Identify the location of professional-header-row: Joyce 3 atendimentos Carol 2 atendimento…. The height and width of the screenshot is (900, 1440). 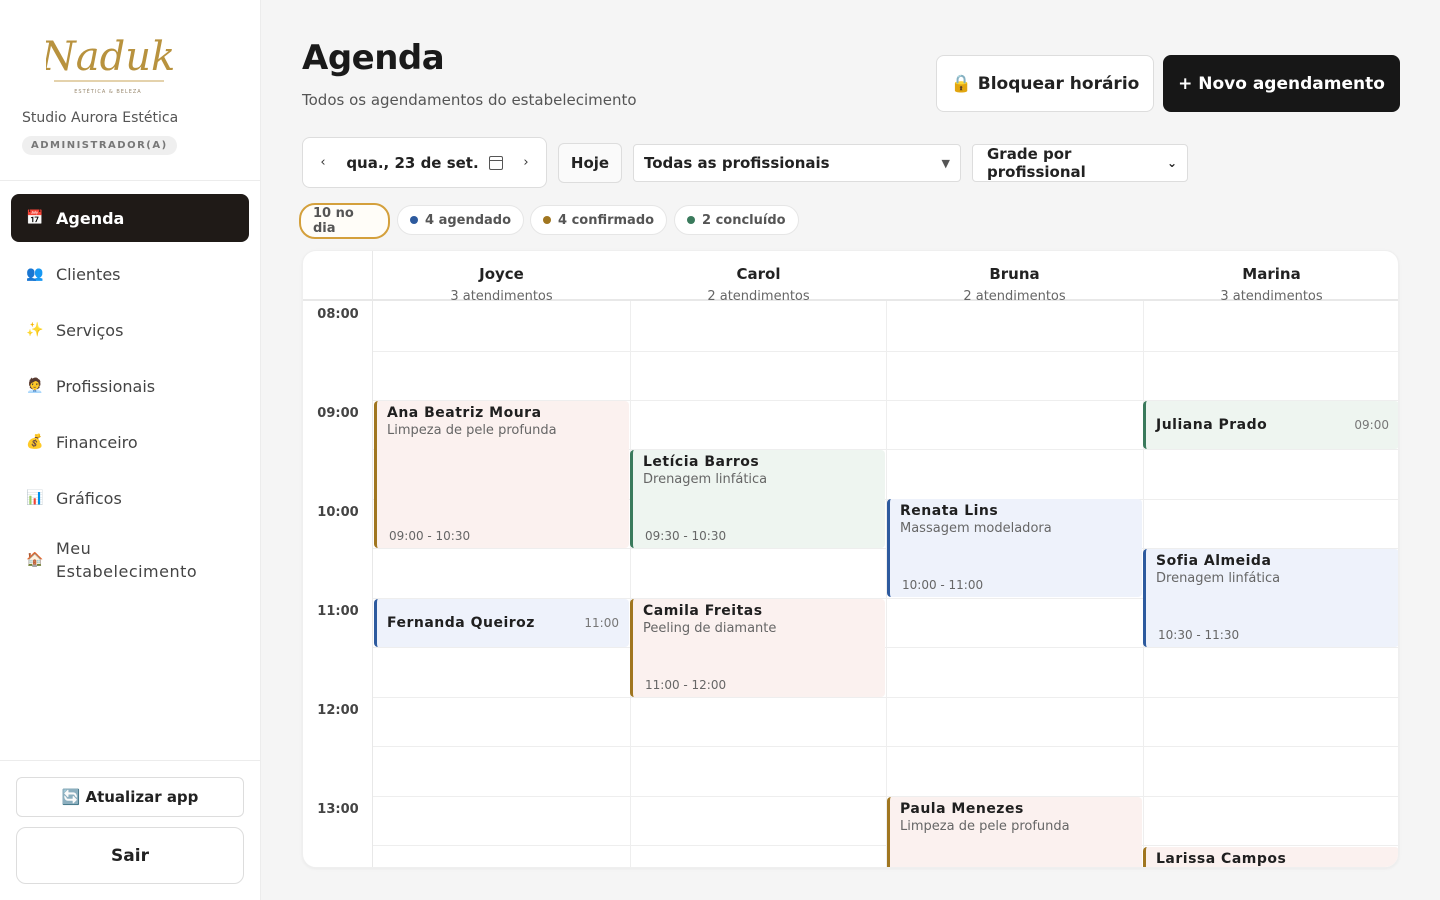
(850, 277).